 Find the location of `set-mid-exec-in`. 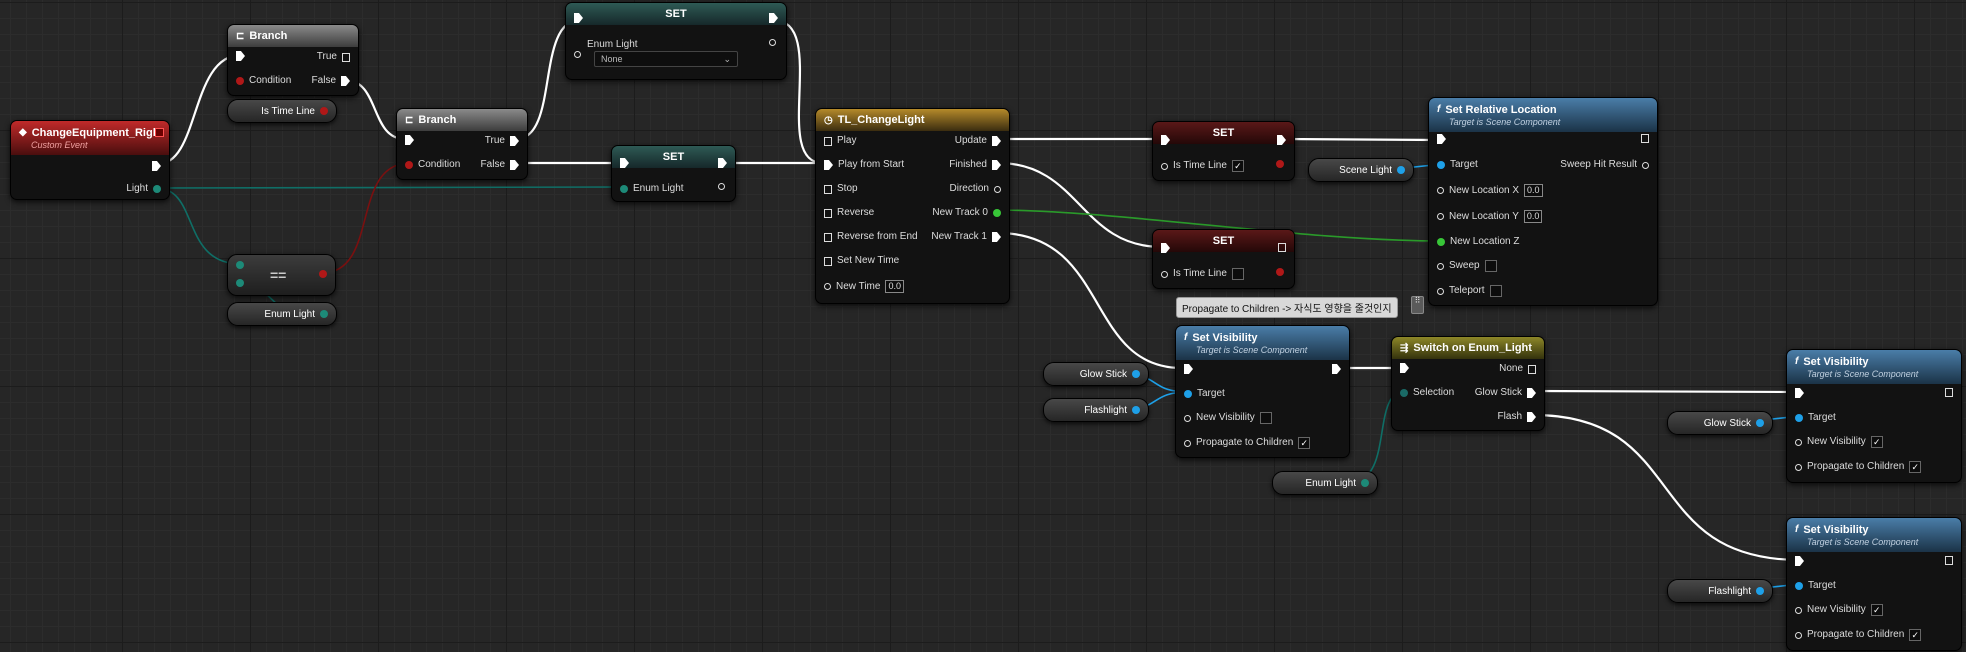

set-mid-exec-in is located at coordinates (624, 163).